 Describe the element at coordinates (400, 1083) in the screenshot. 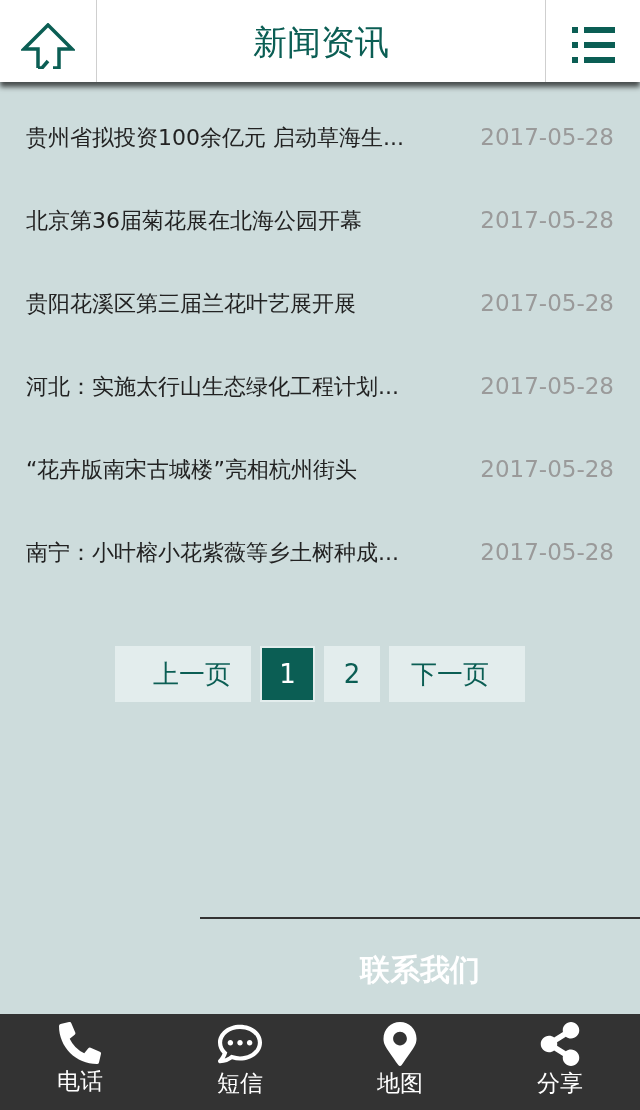

I see `nav-label: 地图` at that location.